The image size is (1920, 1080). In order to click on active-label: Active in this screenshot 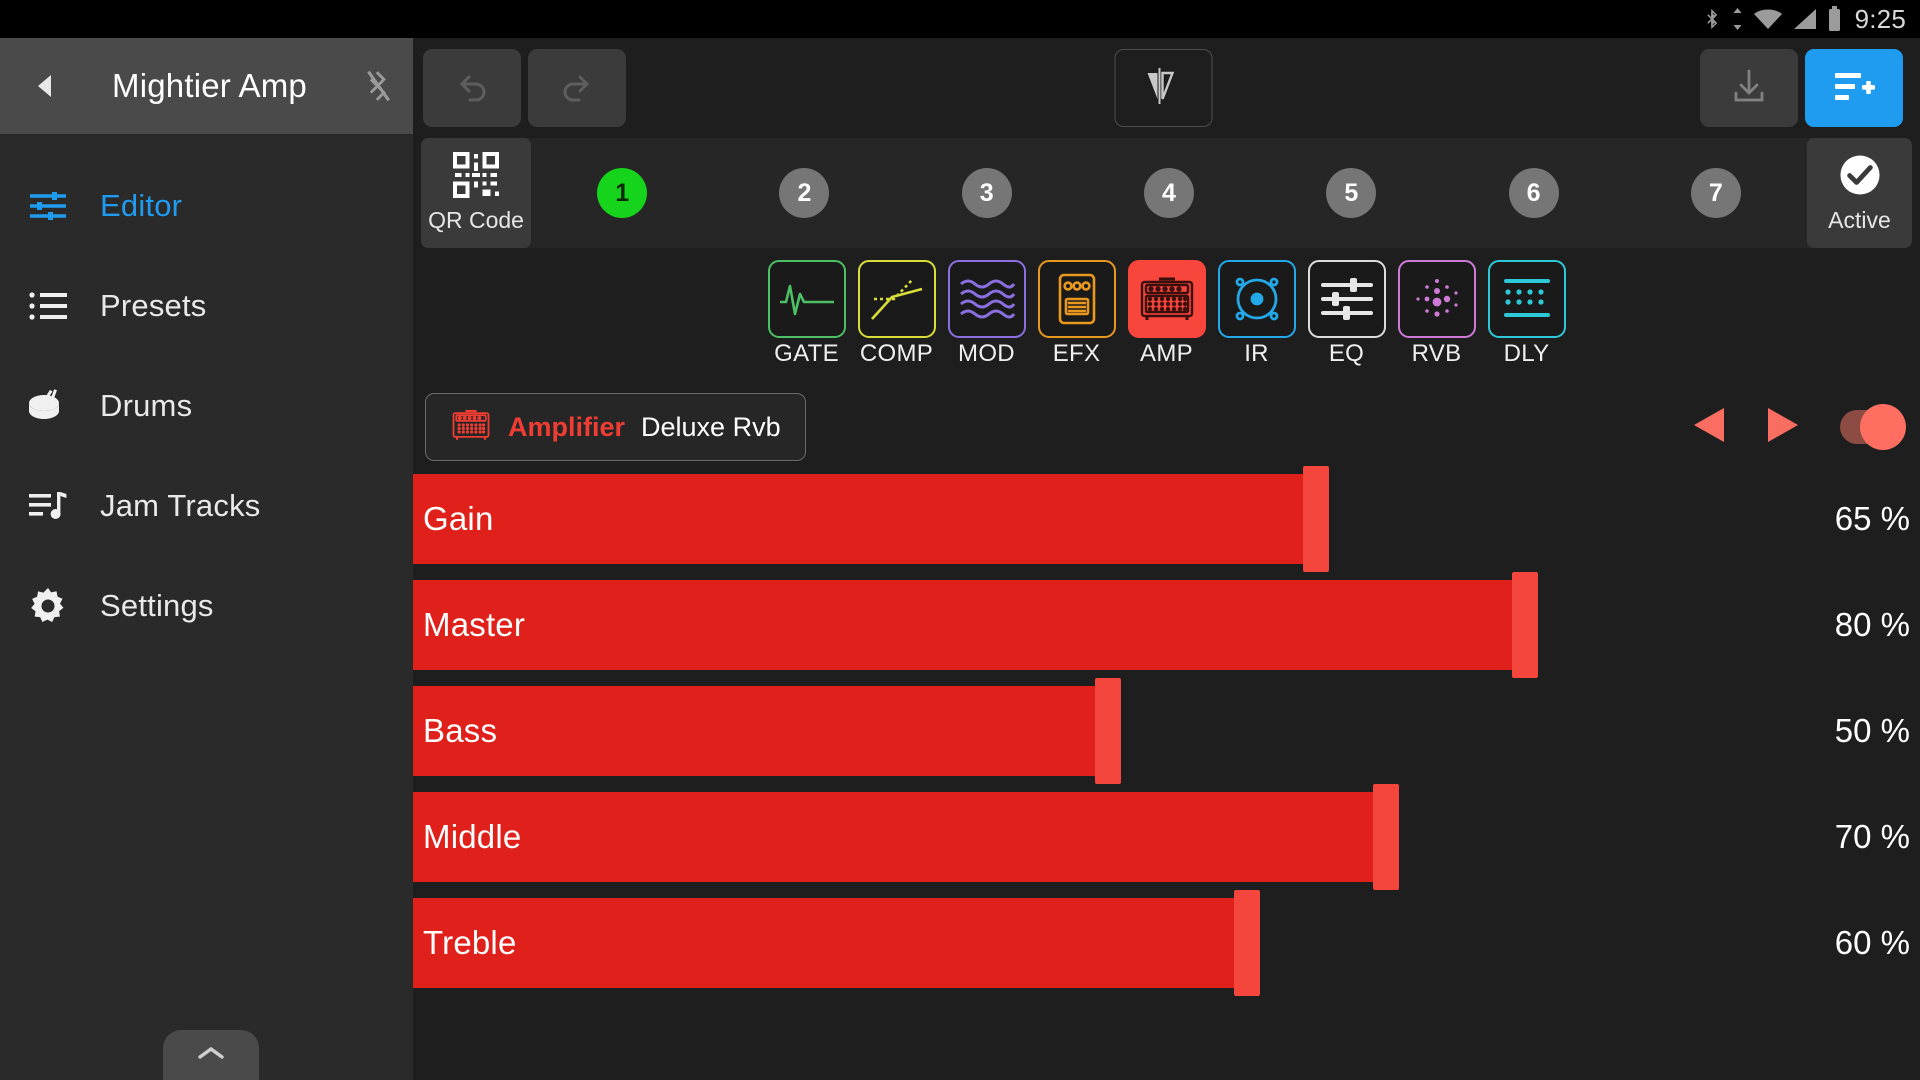, I will do `click(1859, 220)`.